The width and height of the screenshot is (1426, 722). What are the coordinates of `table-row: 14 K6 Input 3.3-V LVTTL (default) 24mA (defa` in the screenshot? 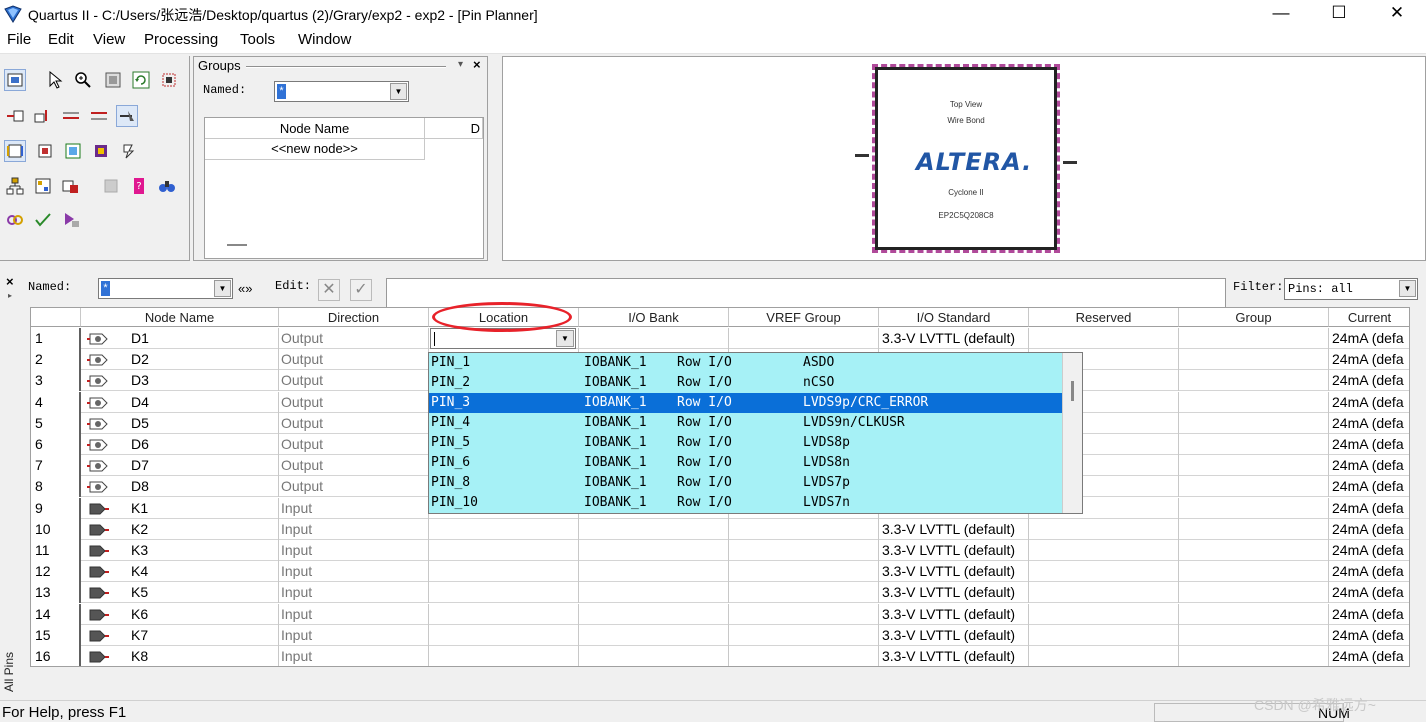 It's located at (720, 614).